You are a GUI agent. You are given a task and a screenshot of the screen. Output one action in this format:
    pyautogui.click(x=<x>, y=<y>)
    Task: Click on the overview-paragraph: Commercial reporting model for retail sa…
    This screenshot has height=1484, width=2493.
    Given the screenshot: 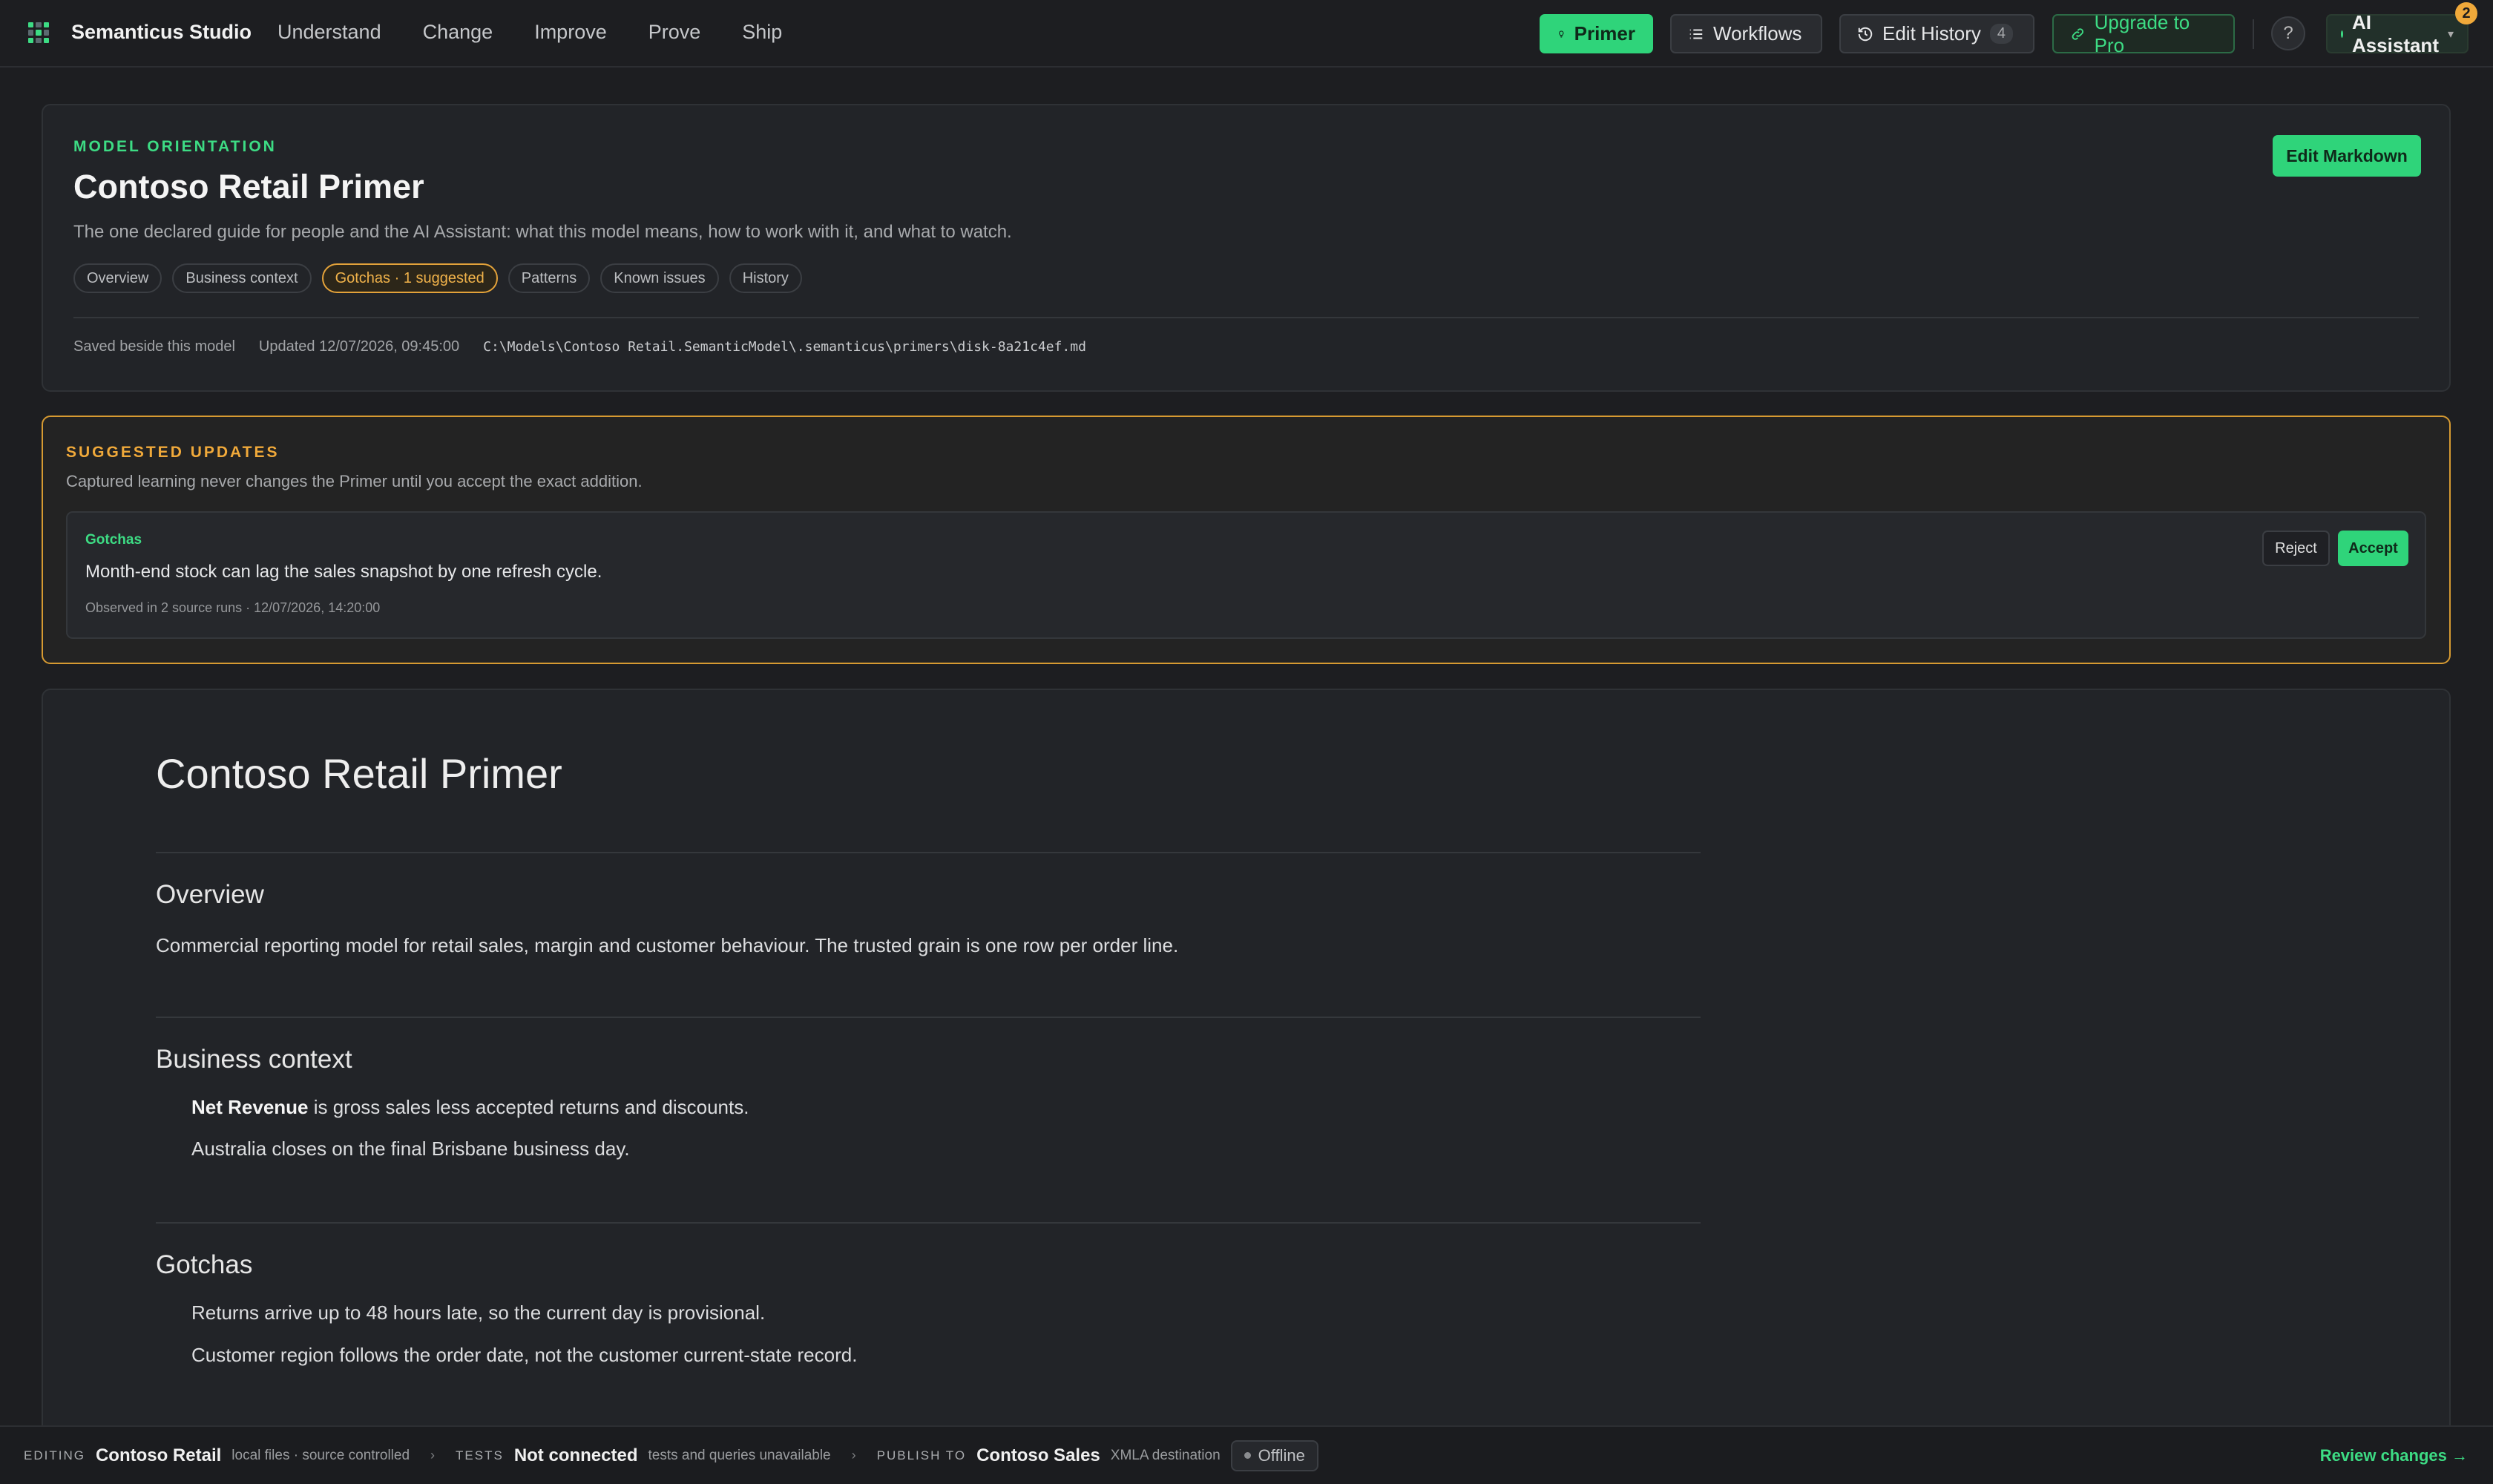 What is the action you would take?
    pyautogui.click(x=667, y=945)
    